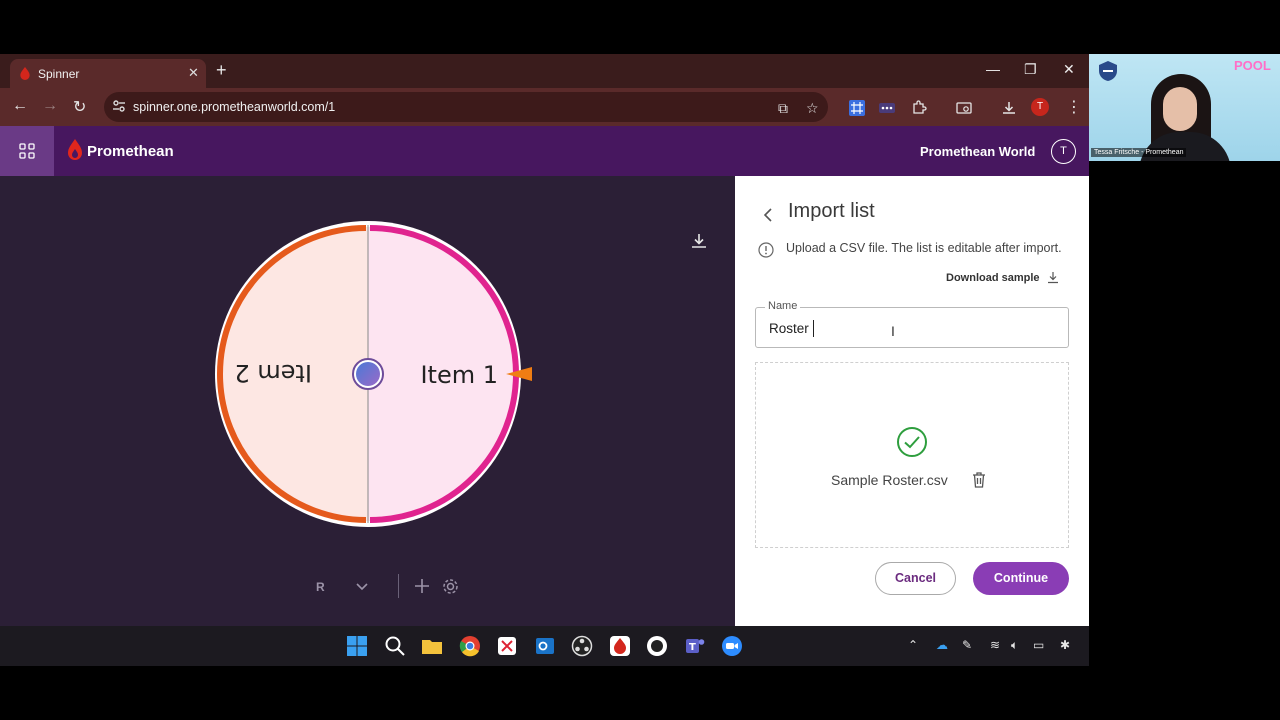 The width and height of the screenshot is (1280, 720). What do you see at coordinates (75, 149) in the screenshot?
I see `promethean-flame-icon` at bounding box center [75, 149].